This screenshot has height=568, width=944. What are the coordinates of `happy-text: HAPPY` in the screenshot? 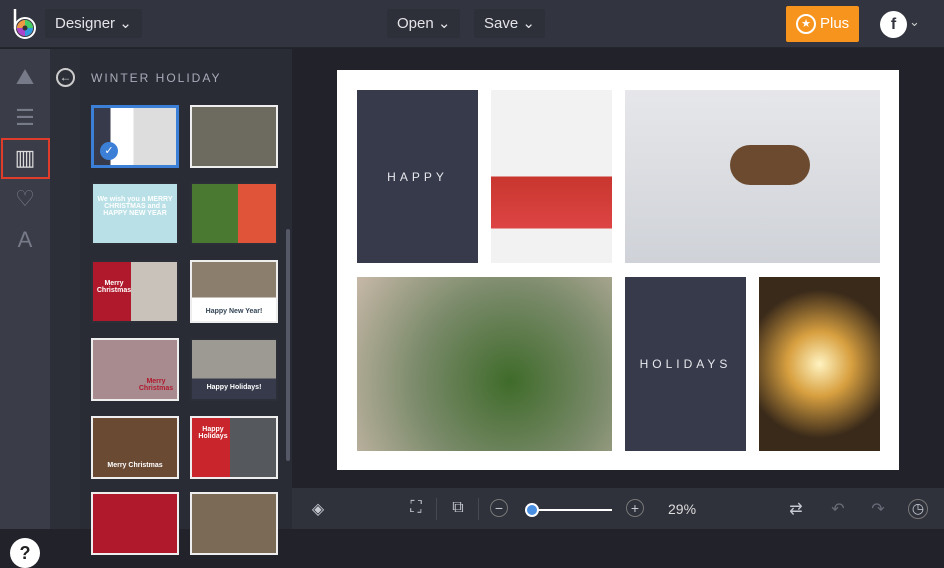 It's located at (417, 176).